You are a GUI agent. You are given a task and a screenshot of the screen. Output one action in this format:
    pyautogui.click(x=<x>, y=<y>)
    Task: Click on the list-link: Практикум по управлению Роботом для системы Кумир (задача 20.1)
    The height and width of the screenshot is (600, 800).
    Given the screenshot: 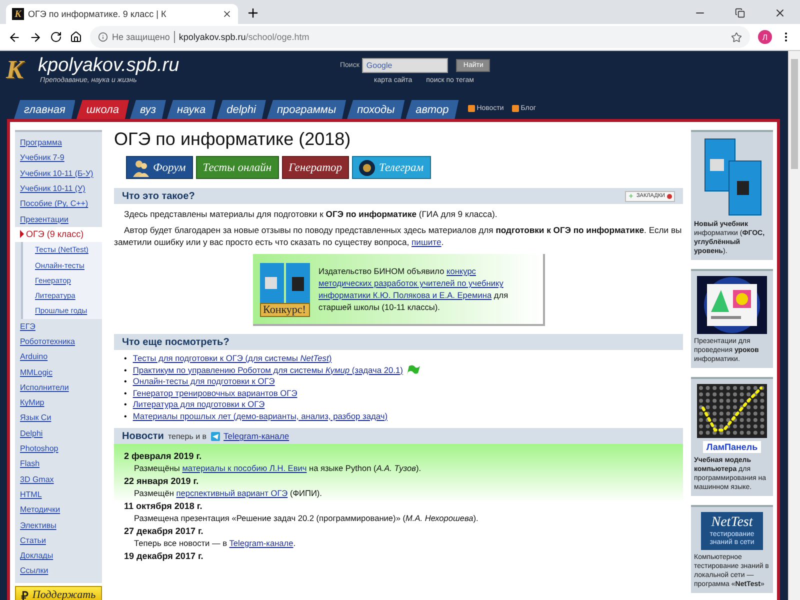 What is the action you would take?
    pyautogui.click(x=267, y=370)
    